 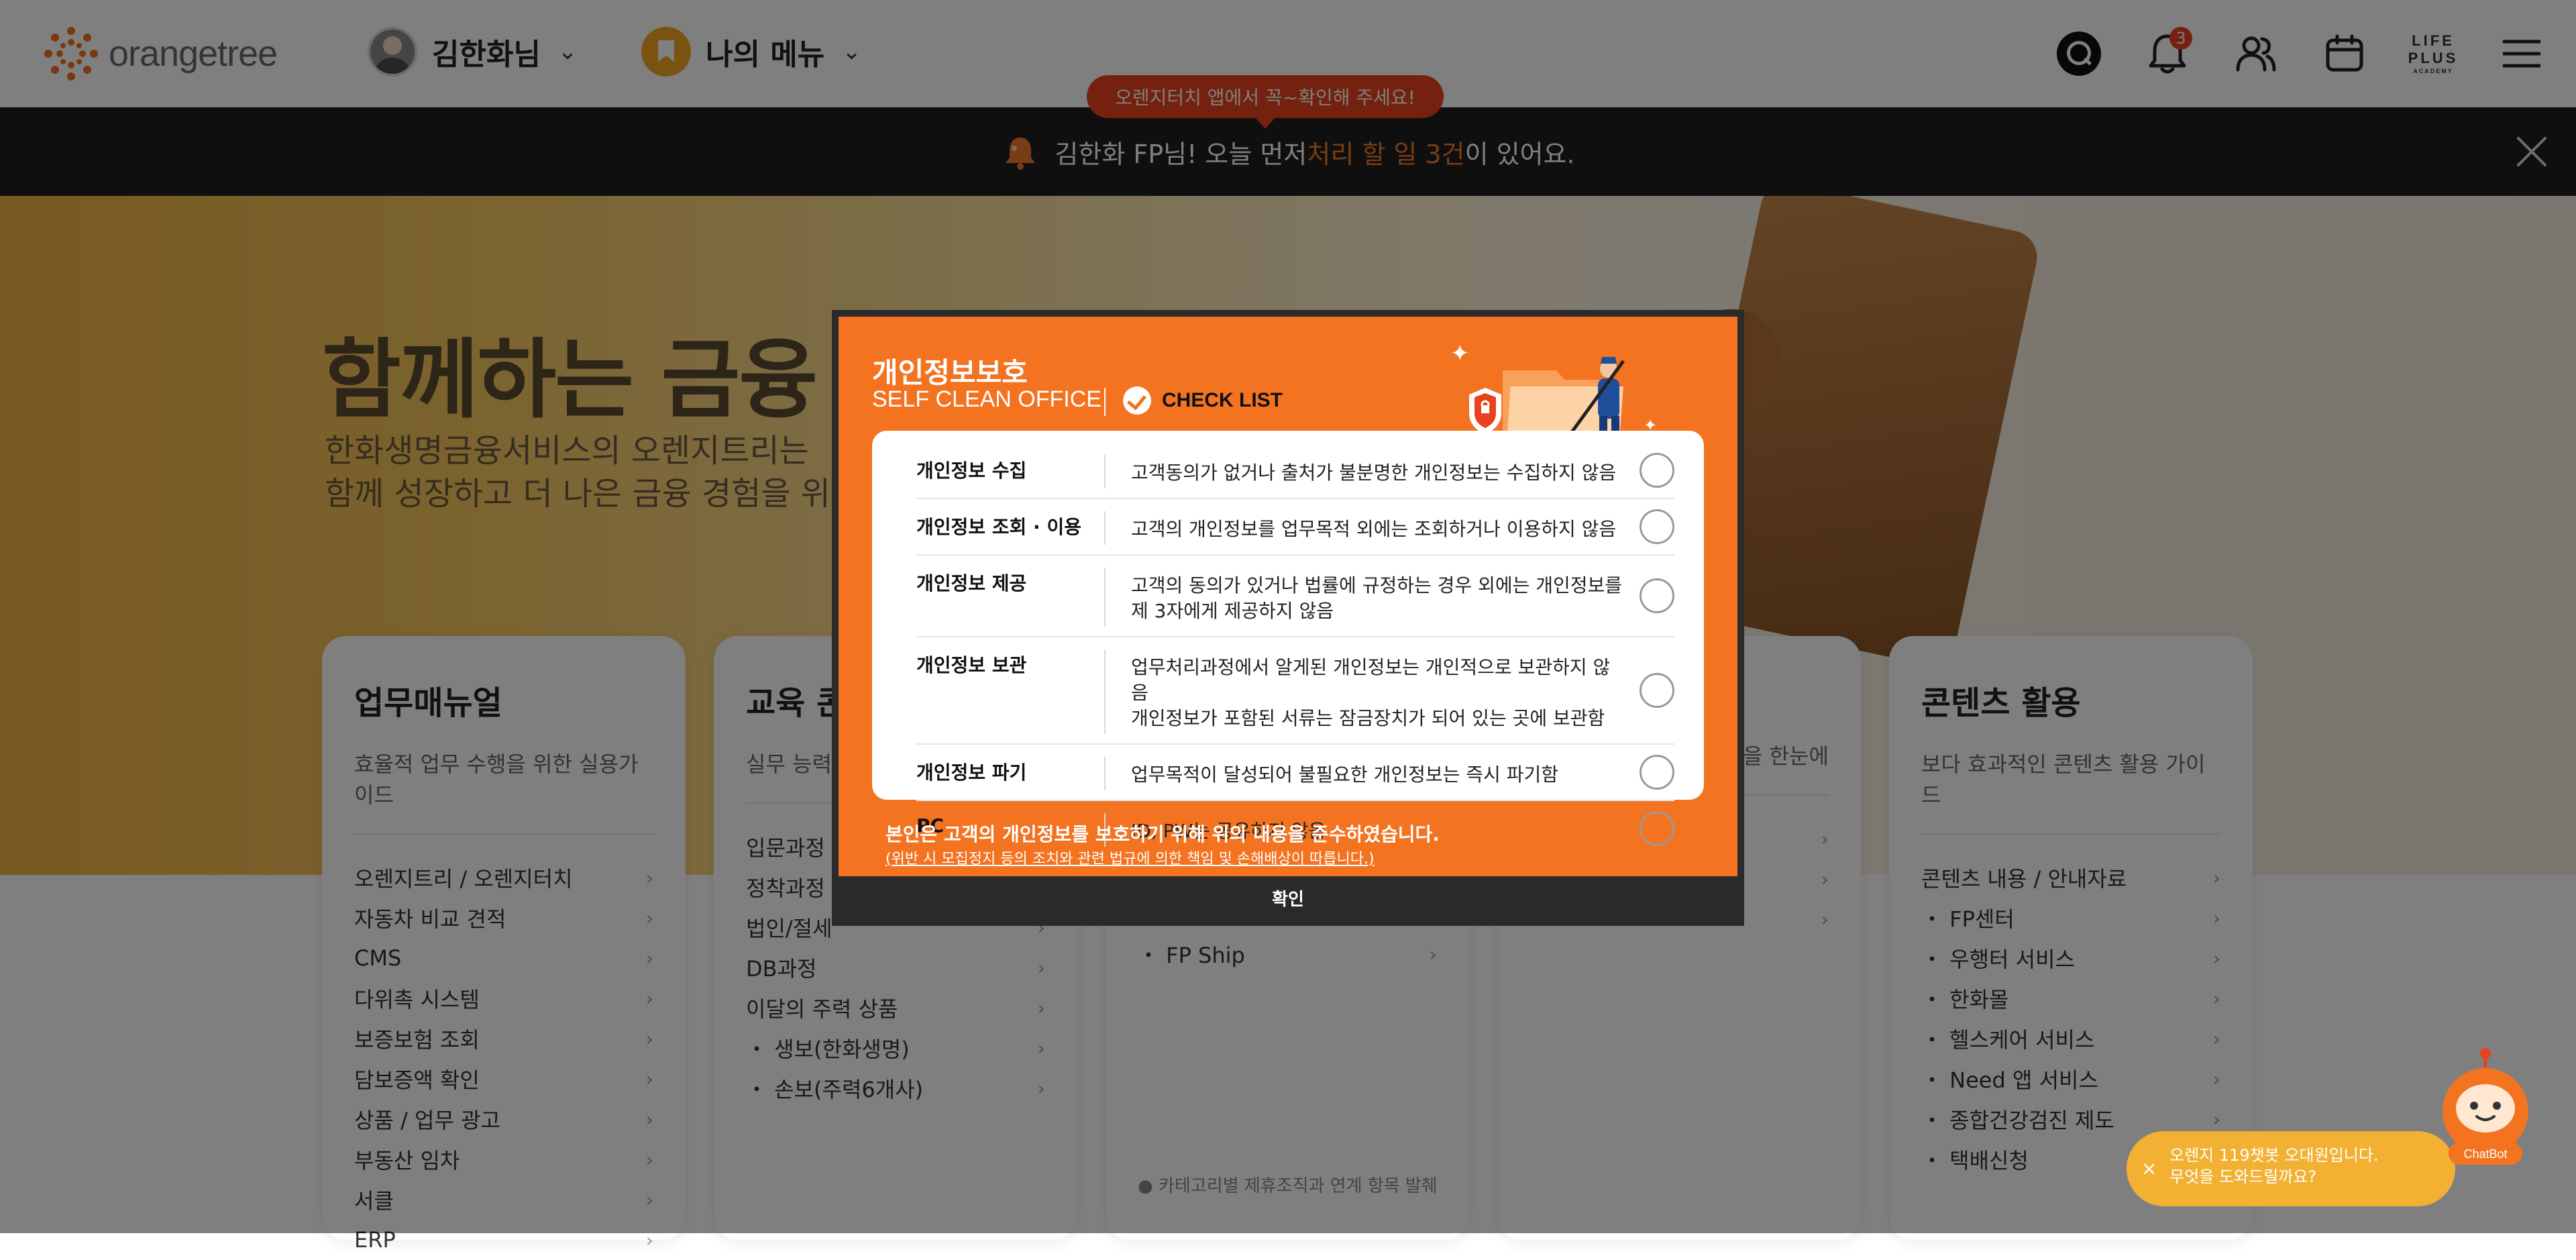 What do you see at coordinates (950, 373) in the screenshot?
I see `modal-title: 개인정보보호` at bounding box center [950, 373].